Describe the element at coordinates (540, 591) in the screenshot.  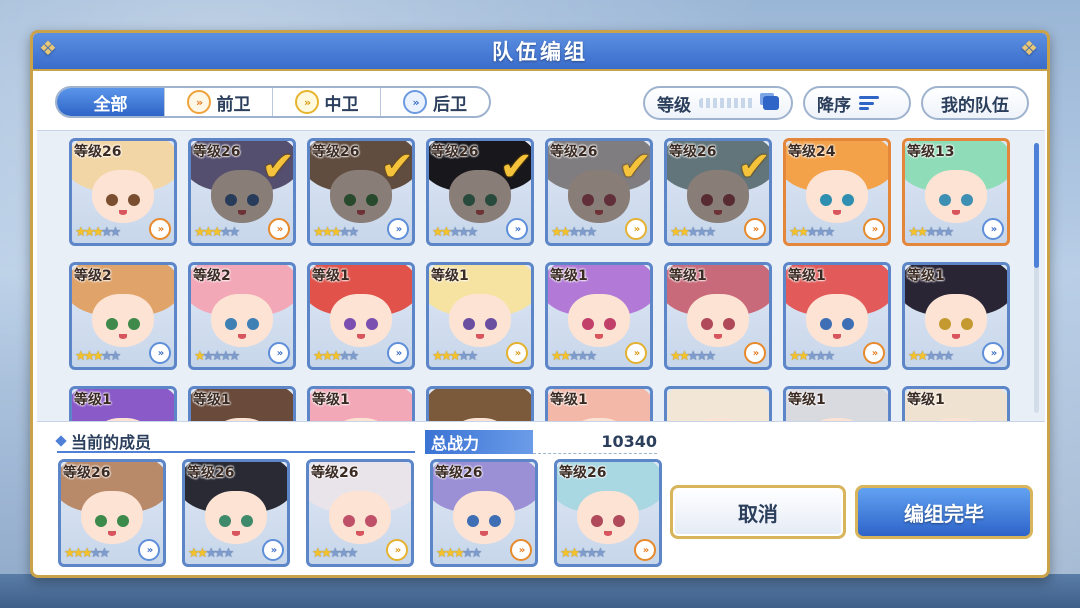
I see `background-bottom-nav` at that location.